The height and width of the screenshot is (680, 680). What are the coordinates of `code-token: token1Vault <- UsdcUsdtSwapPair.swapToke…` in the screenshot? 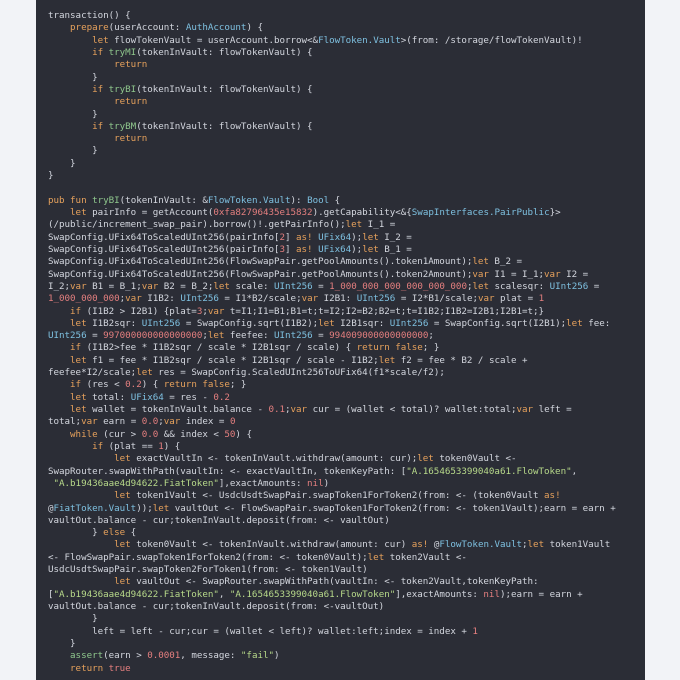 It's located at (337, 496).